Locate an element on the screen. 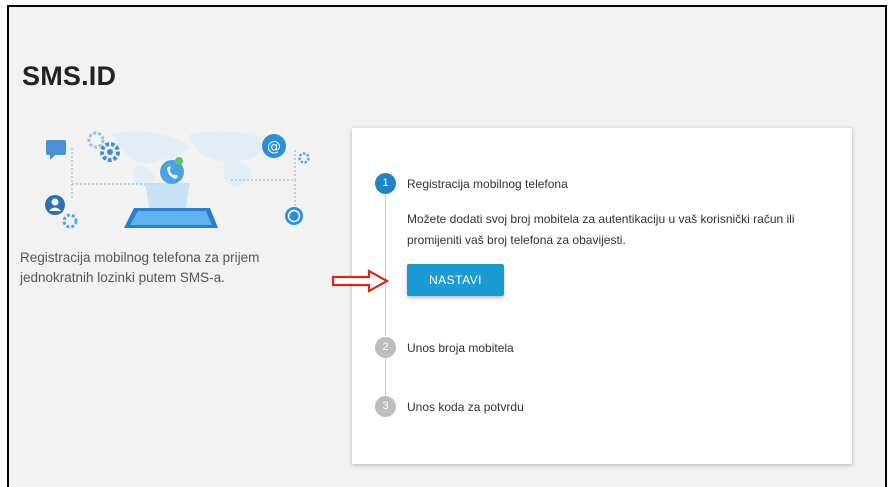 The image size is (894, 487). sms-illustration: @ is located at coordinates (177, 180).